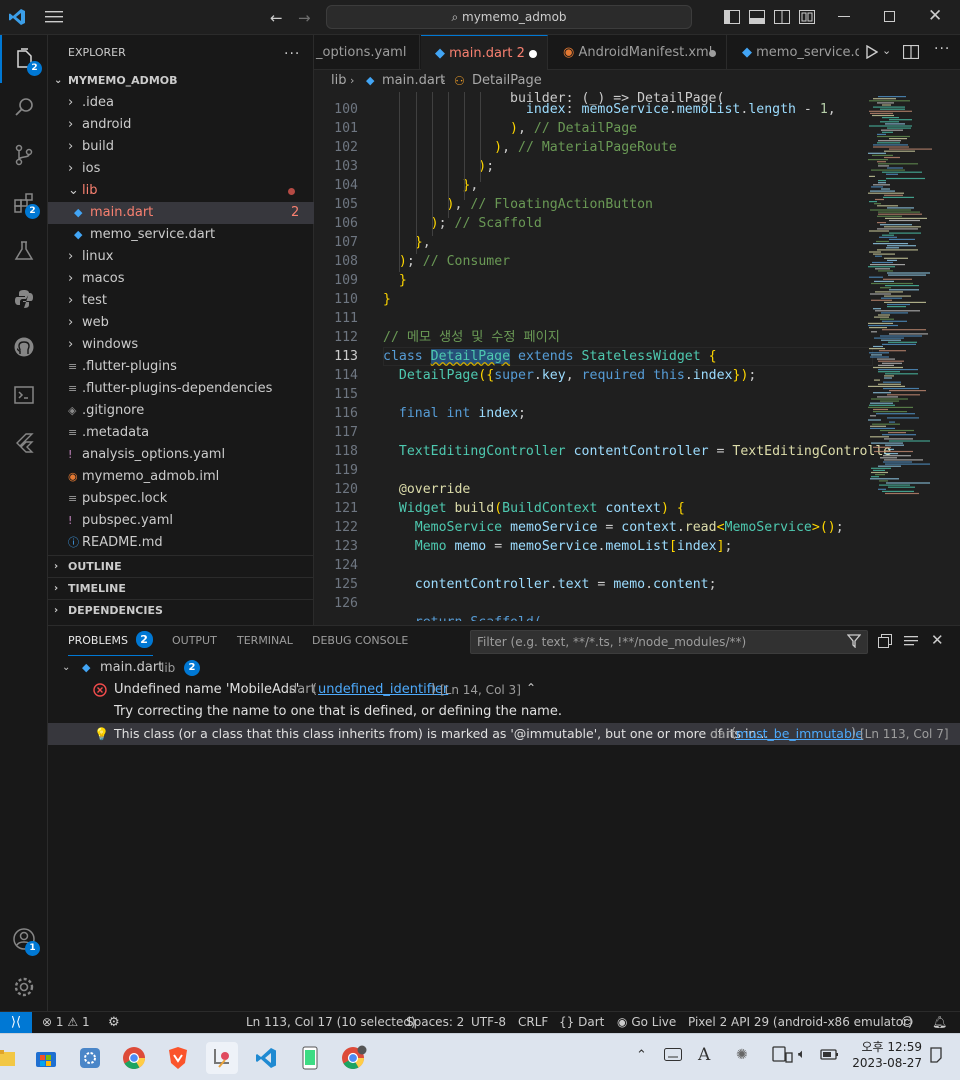  What do you see at coordinates (46, 1058) in the screenshot?
I see `store-app-icon` at bounding box center [46, 1058].